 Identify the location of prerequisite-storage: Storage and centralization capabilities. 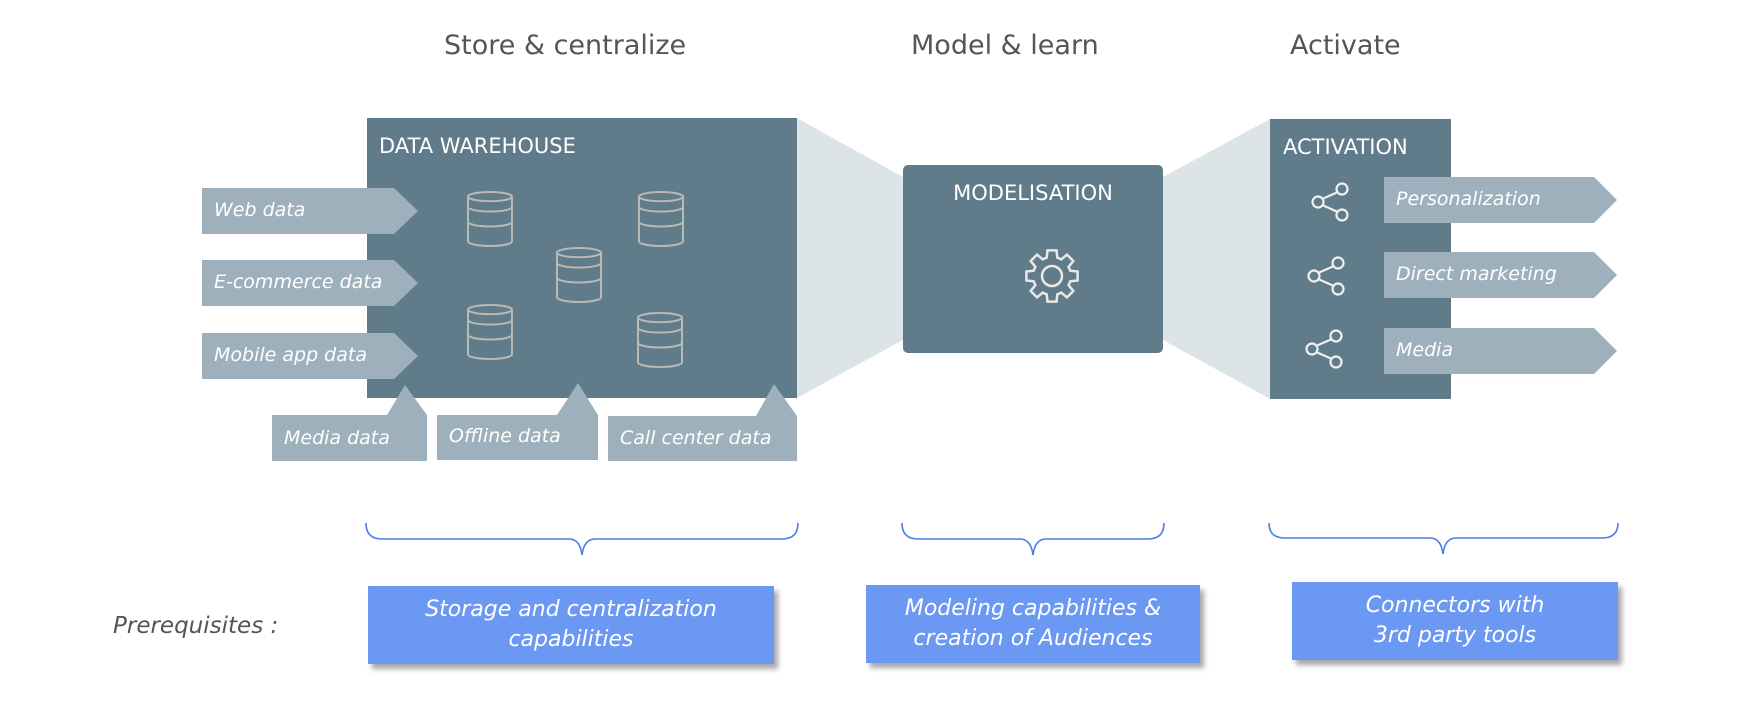
(571, 625).